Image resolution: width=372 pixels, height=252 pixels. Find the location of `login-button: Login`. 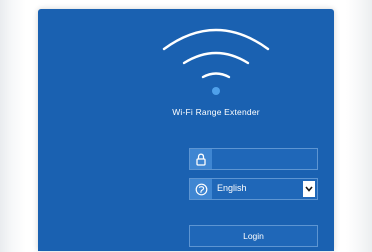

login-button: Login is located at coordinates (253, 236).